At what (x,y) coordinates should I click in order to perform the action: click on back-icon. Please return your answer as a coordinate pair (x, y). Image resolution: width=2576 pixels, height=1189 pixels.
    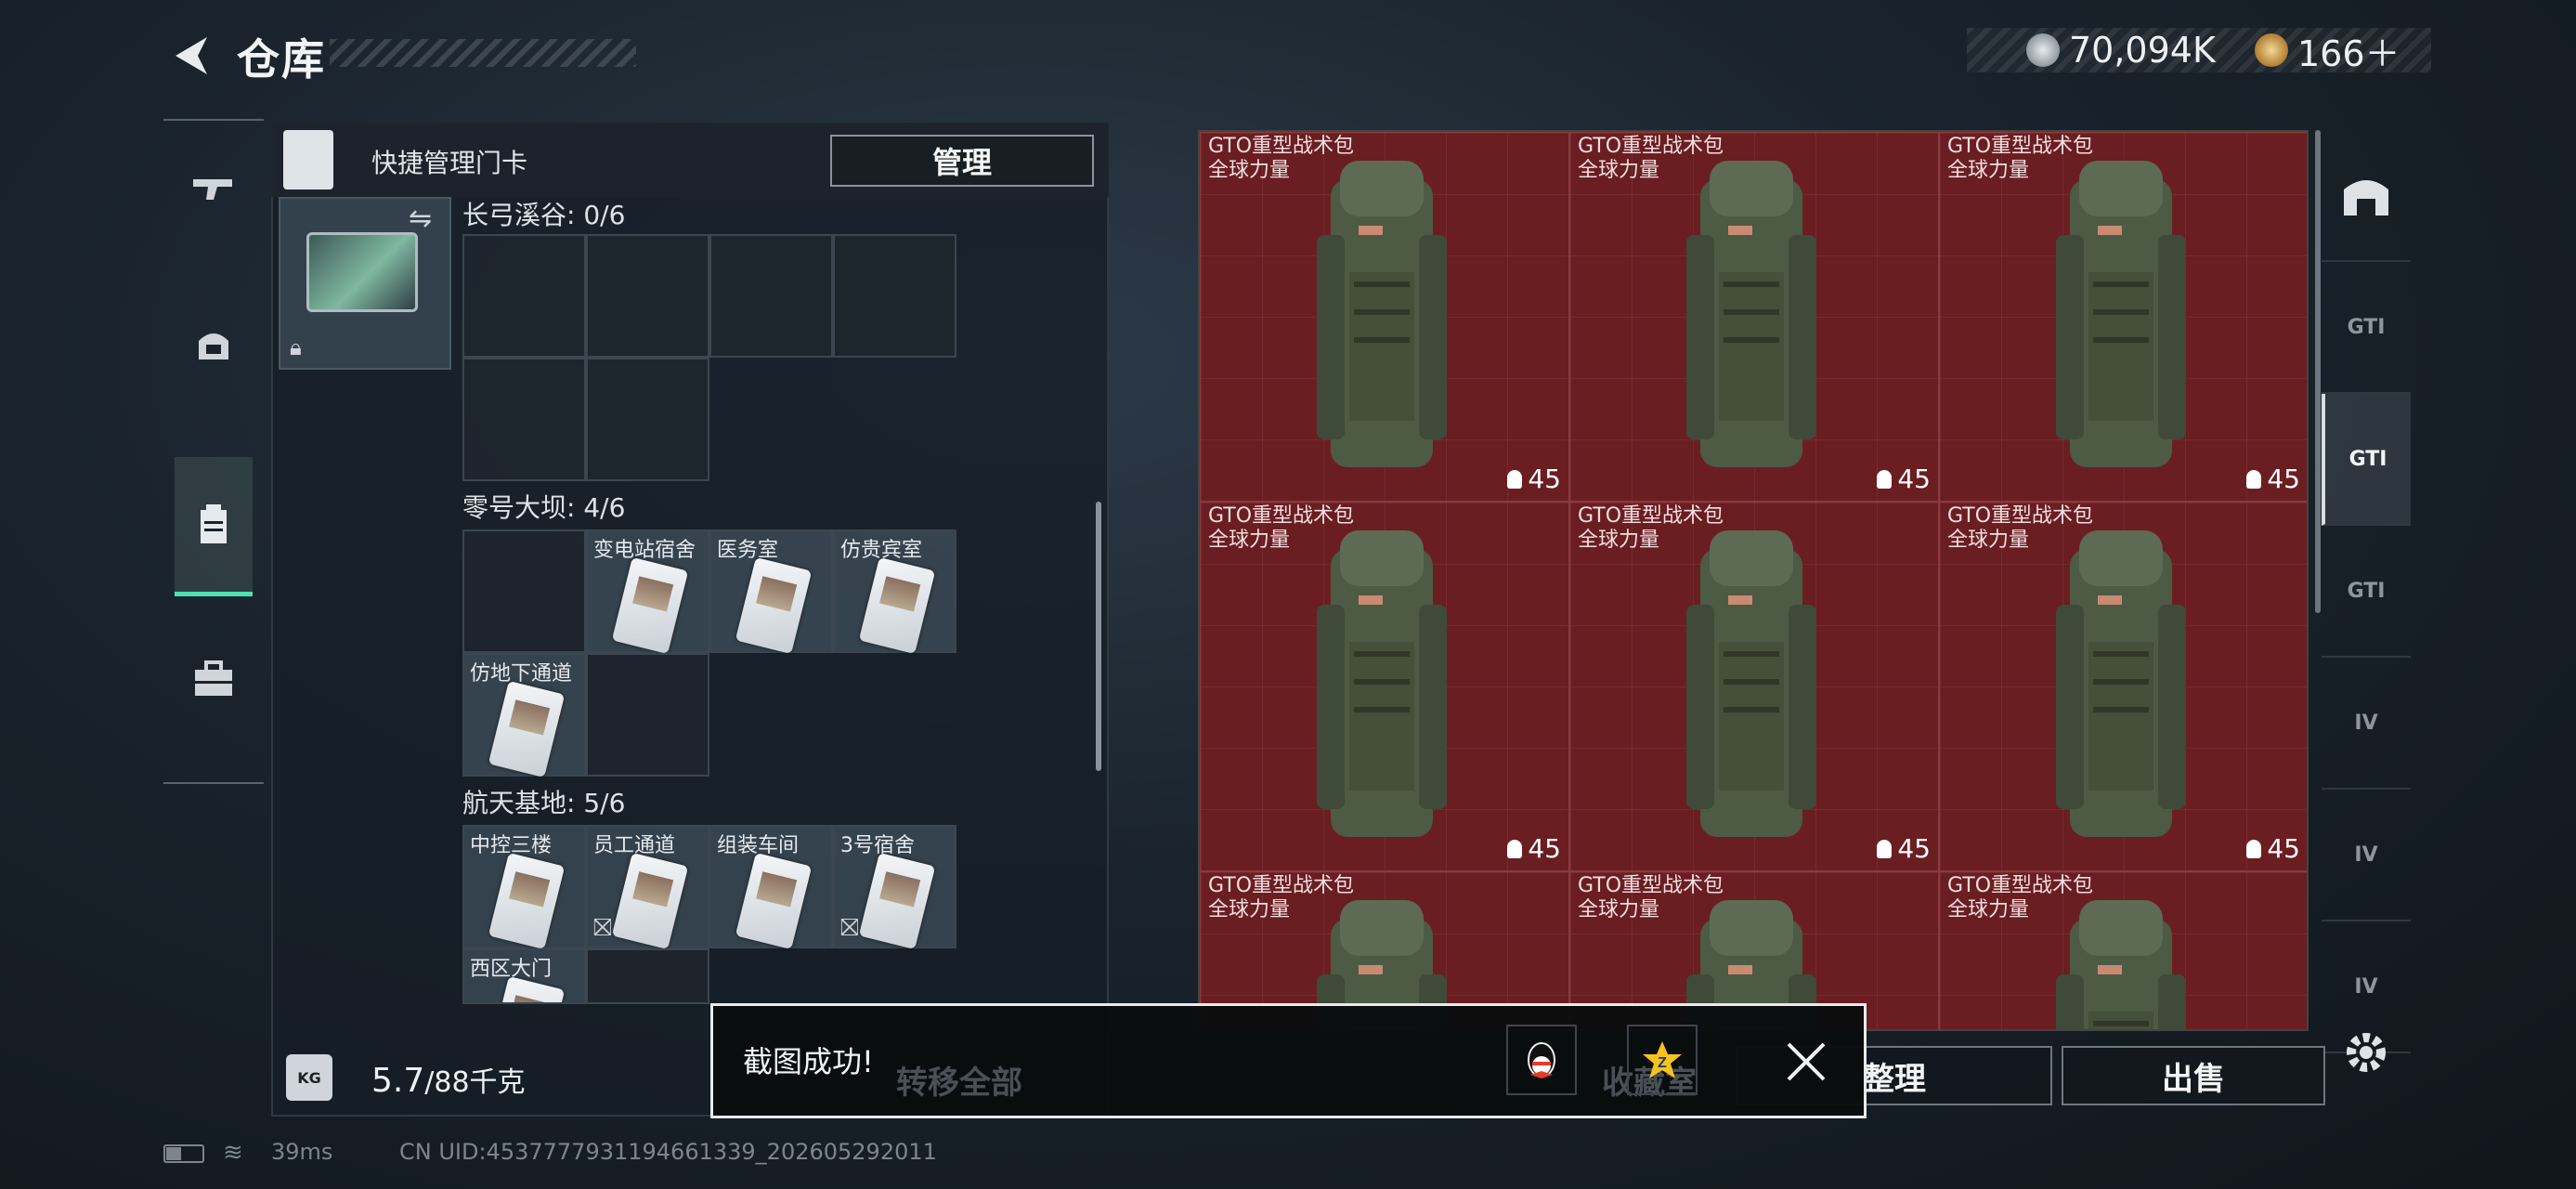
    Looking at the image, I should click on (190, 56).